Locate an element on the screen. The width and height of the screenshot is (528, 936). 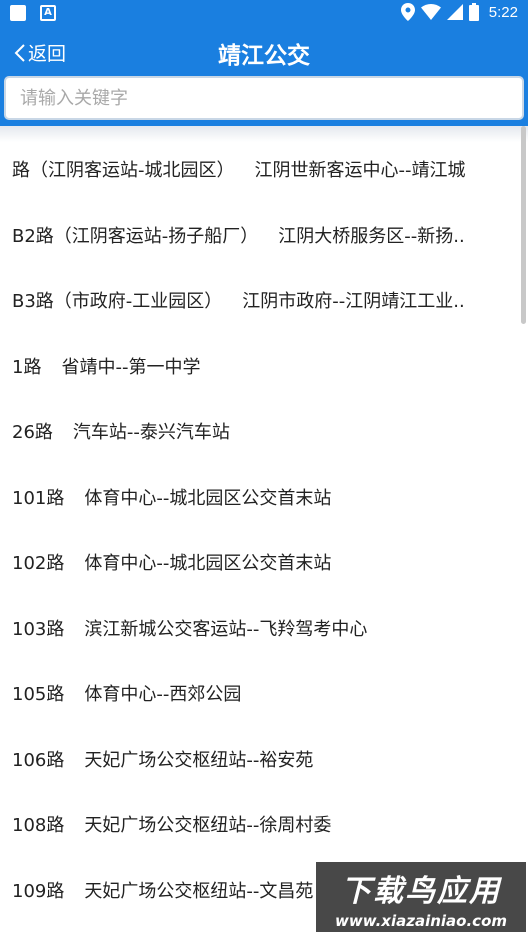
wifi-icon is located at coordinates (430, 12).